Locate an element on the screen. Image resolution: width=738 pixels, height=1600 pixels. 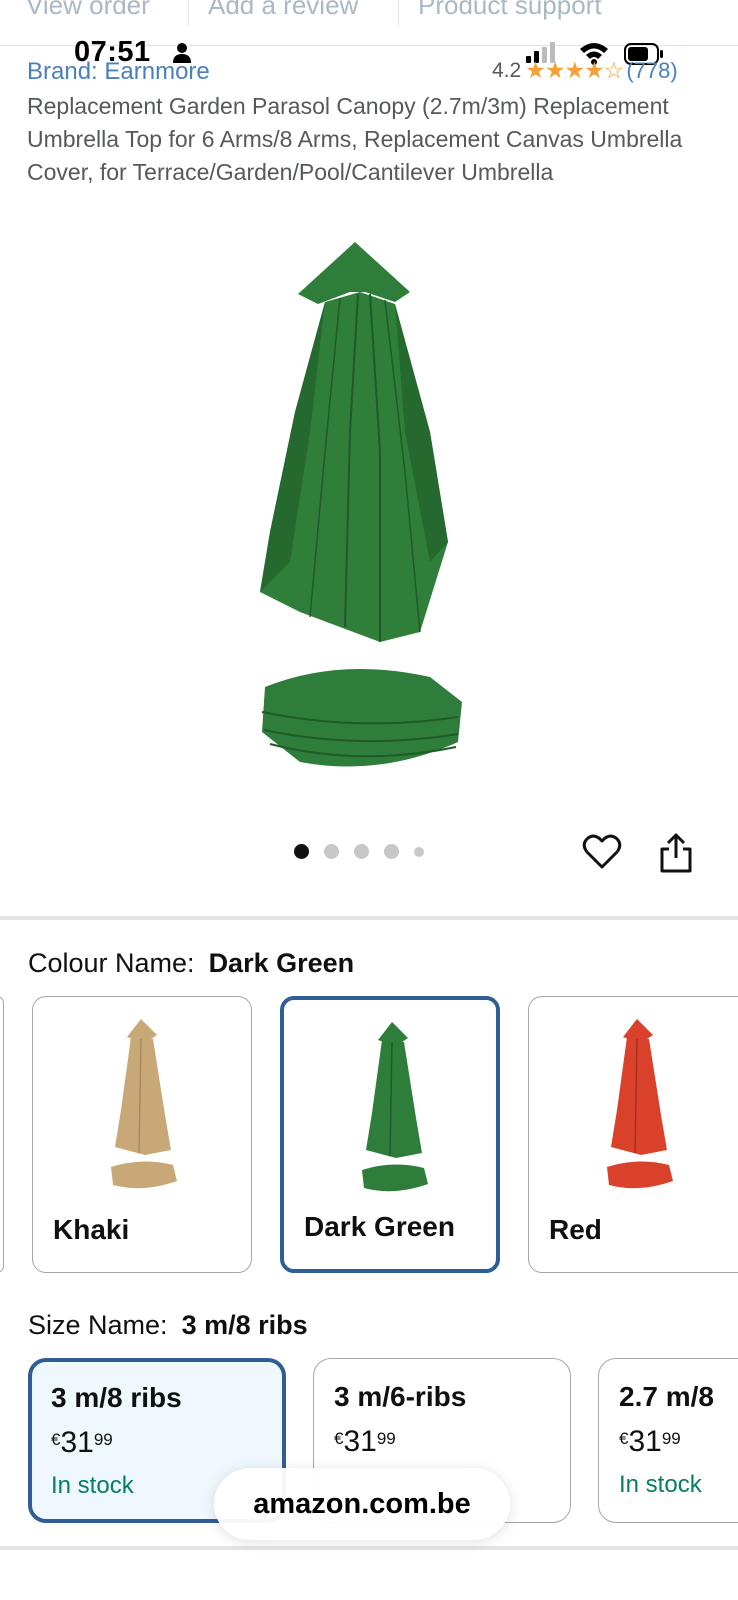
swatch-label: Red is located at coordinates (575, 1229).